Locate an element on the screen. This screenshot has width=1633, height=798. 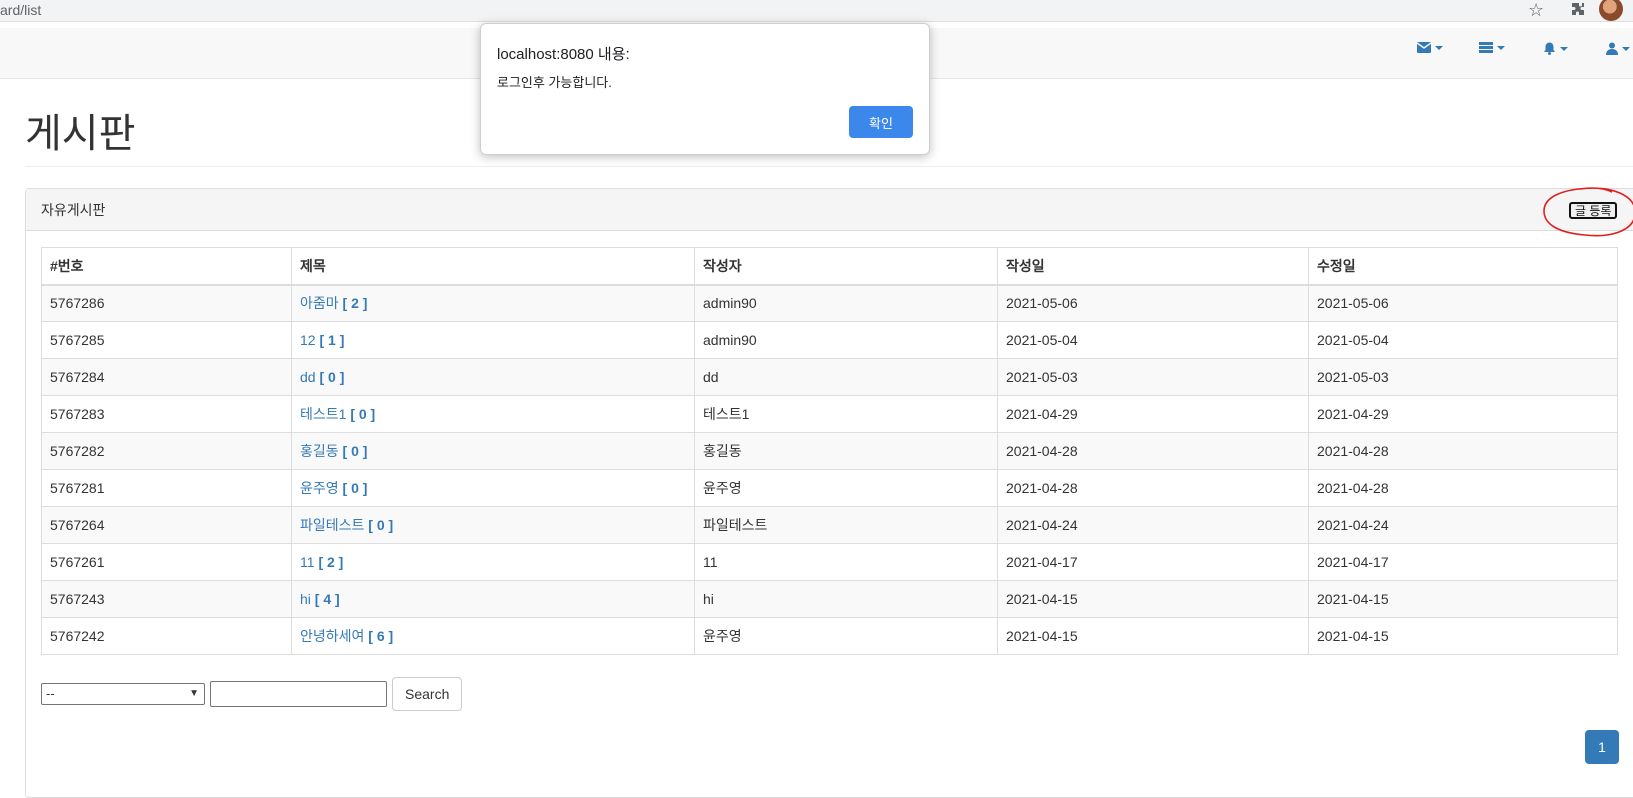
cell-number: 5767283 is located at coordinates (166, 414).